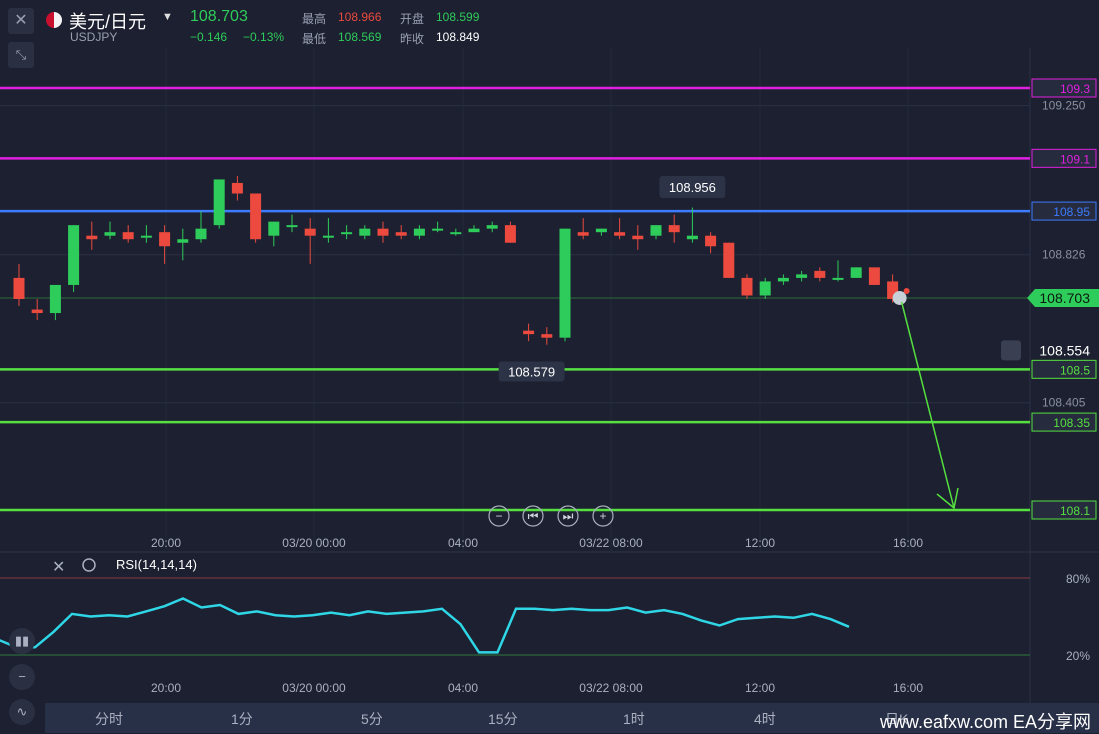  Describe the element at coordinates (89, 565) in the screenshot. I see `settings-icon` at that location.